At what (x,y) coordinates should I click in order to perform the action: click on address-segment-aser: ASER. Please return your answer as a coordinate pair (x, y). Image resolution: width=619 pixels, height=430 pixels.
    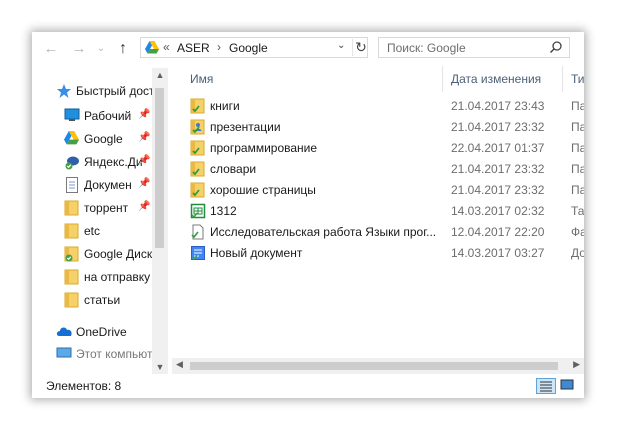
    Looking at the image, I should click on (193, 48).